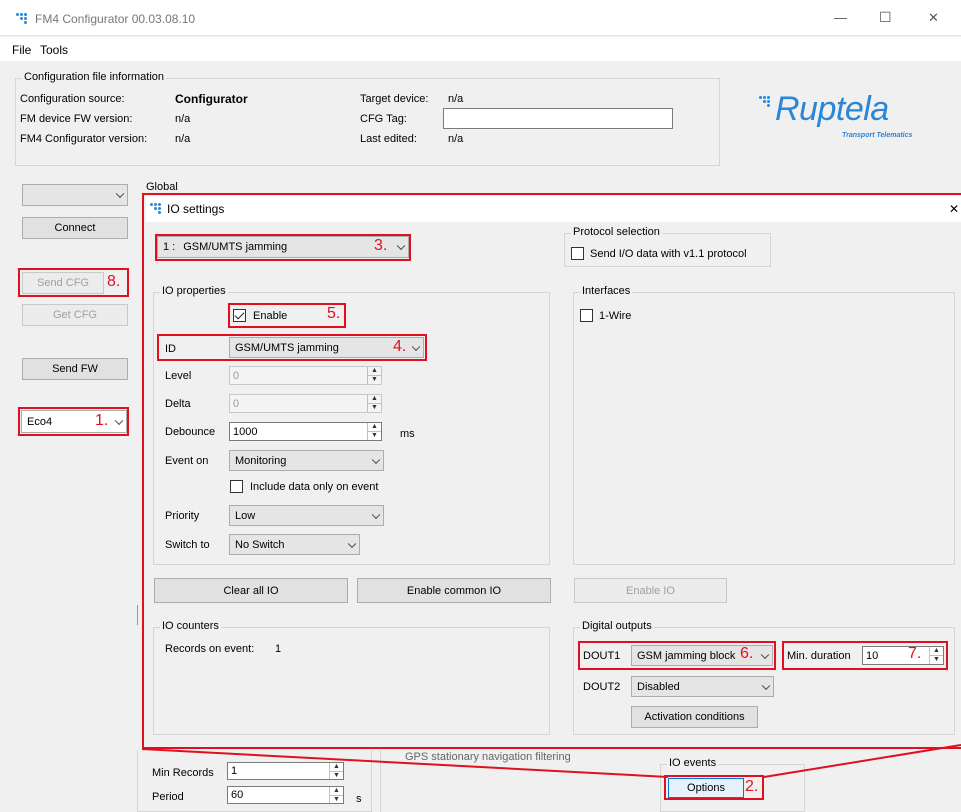 The height and width of the screenshot is (812, 961). I want to click on annotation-number-4: 4., so click(400, 346).